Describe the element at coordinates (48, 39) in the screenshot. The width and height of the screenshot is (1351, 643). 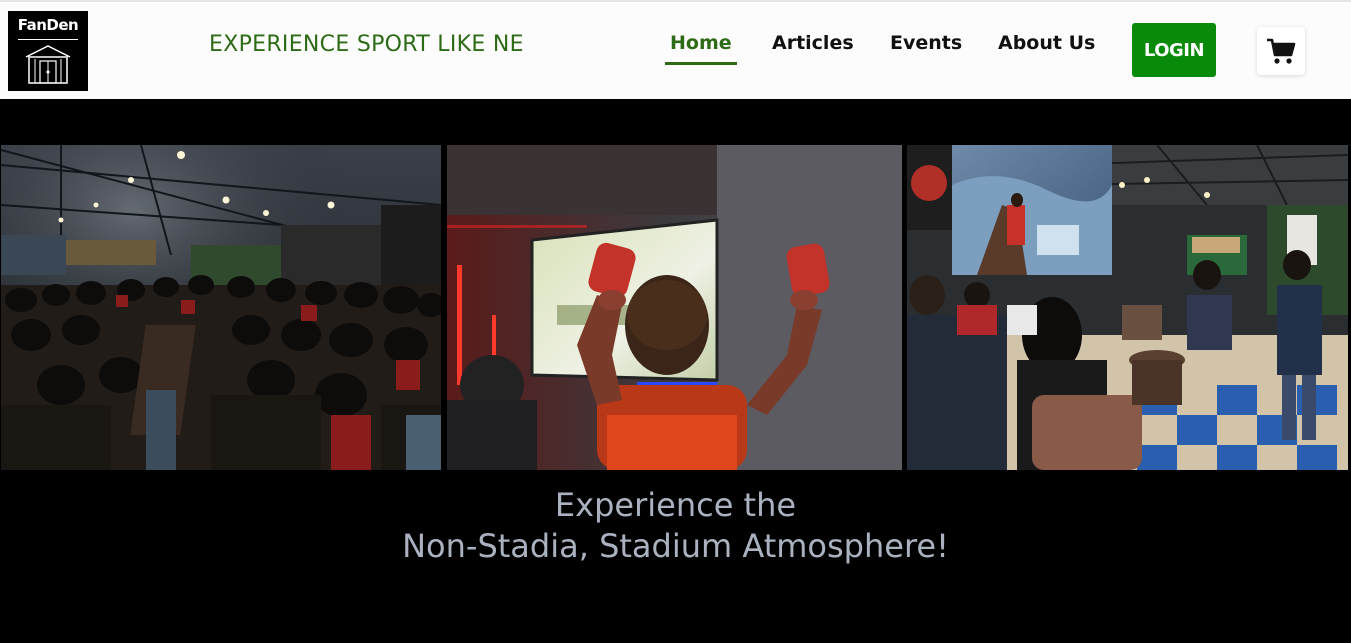
I see `logo-divider` at that location.